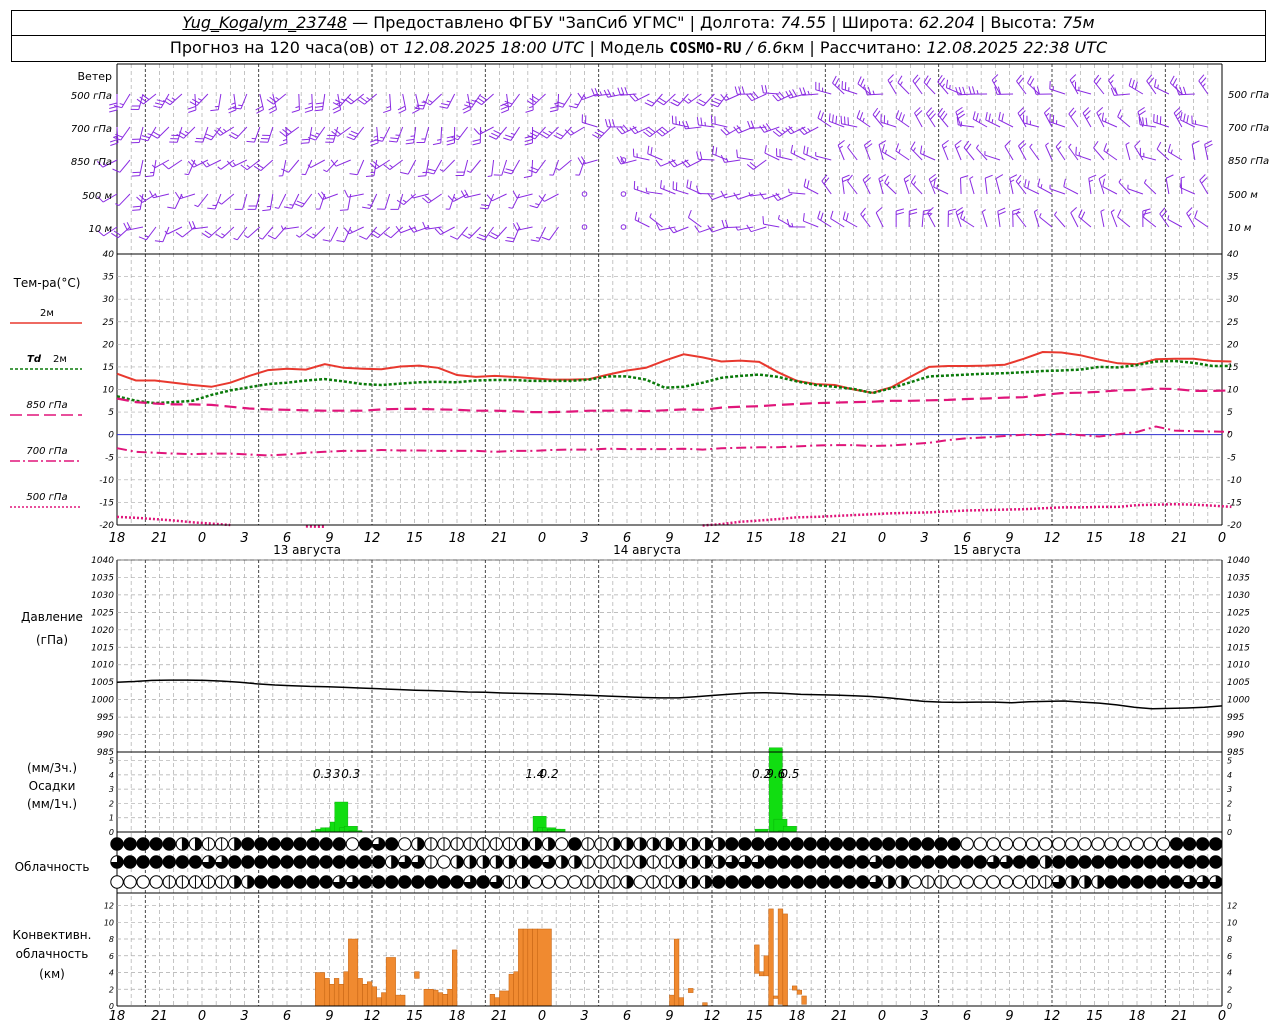 This screenshot has height=1024, width=1280. I want to click on y-tick-label: -20, so click(1234, 526).